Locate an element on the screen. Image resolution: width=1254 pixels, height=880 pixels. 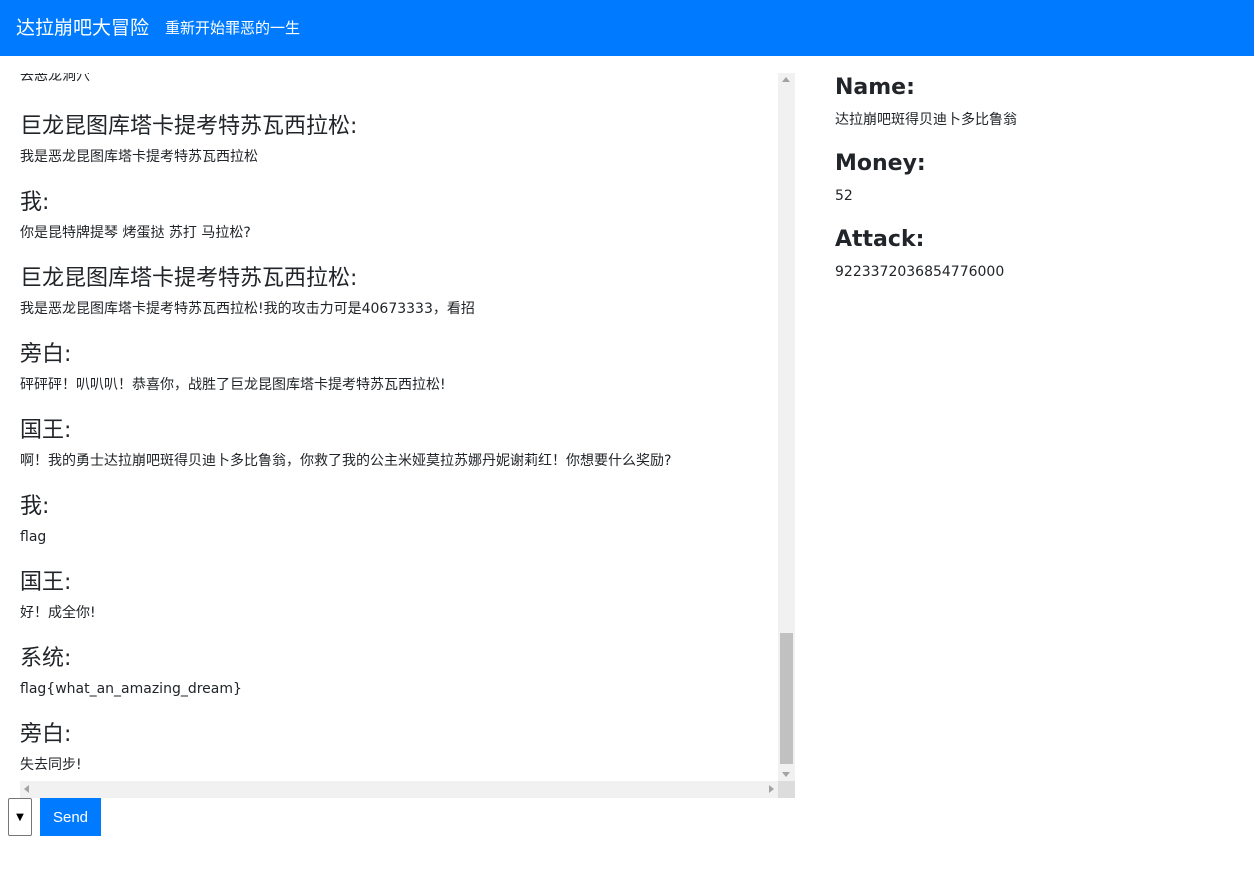
chat-message: 我: flag is located at coordinates (399, 518).